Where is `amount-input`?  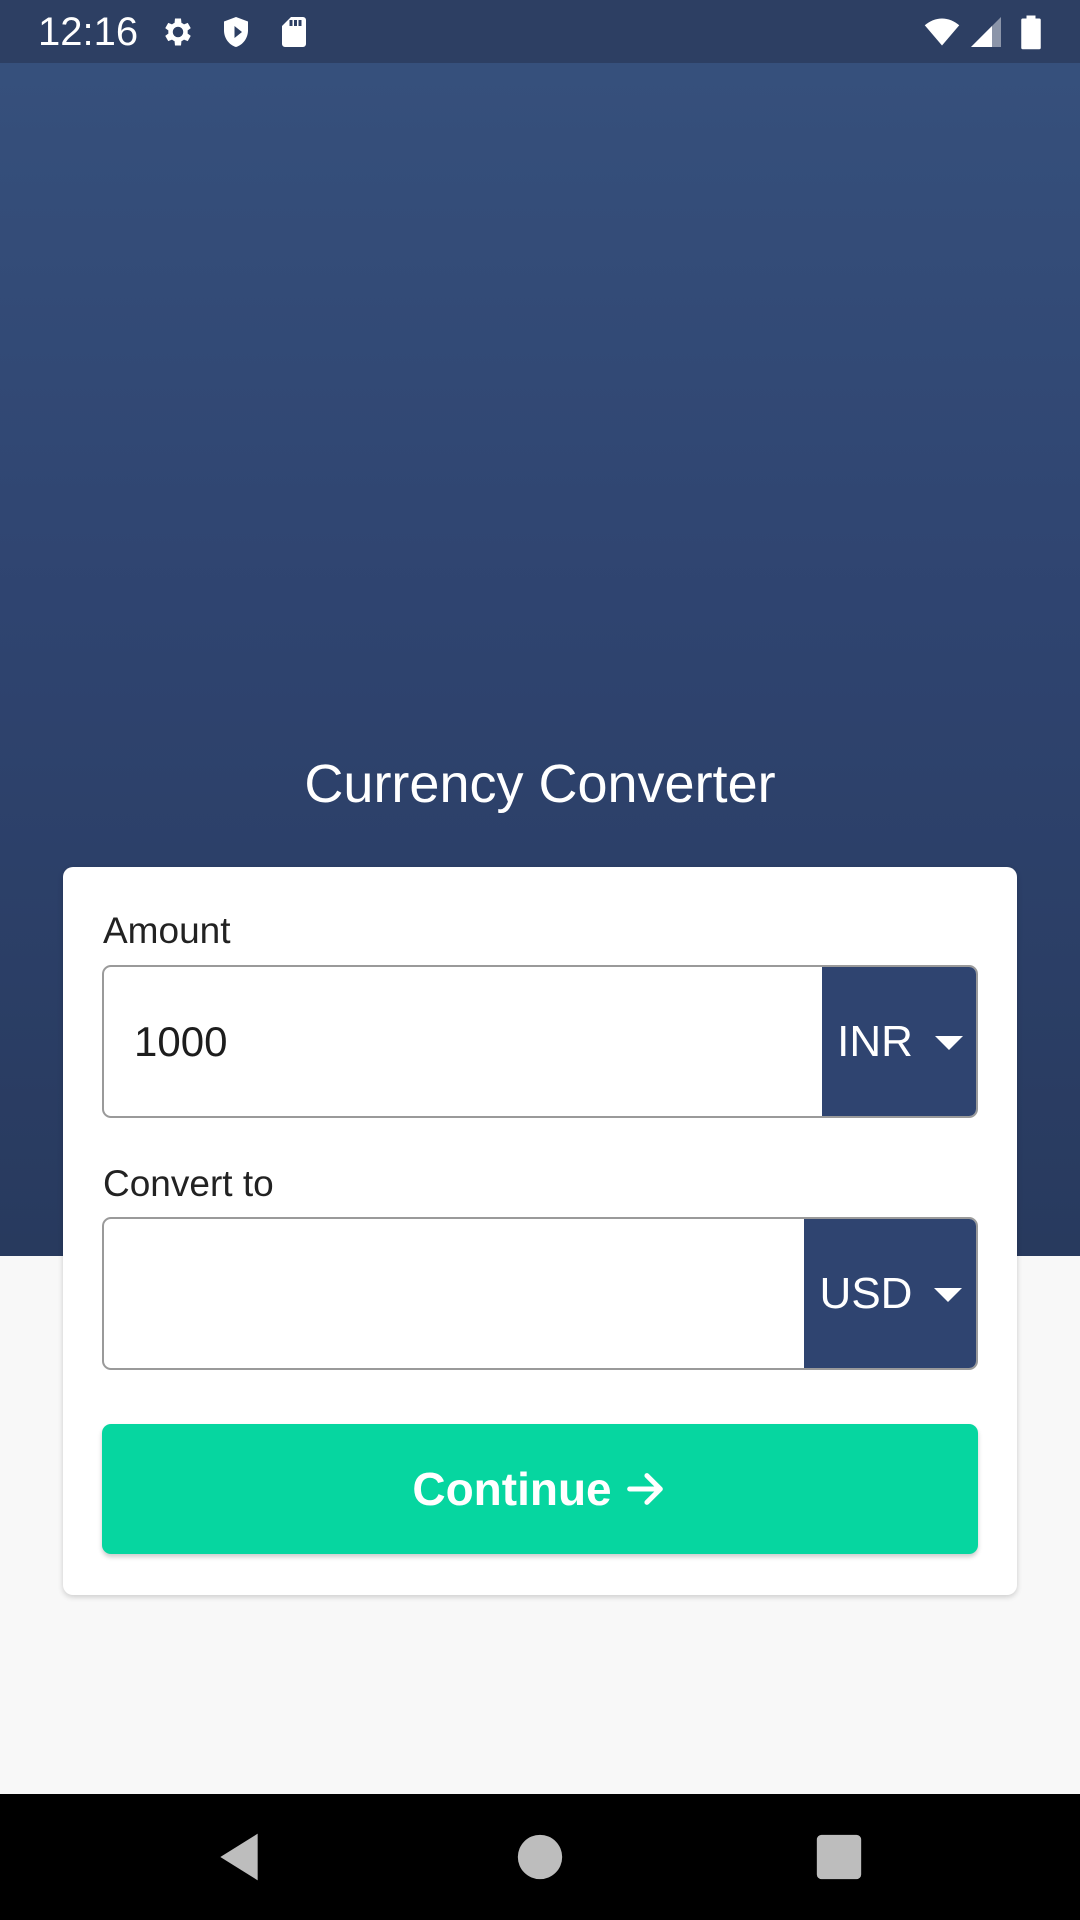 amount-input is located at coordinates (464, 1041).